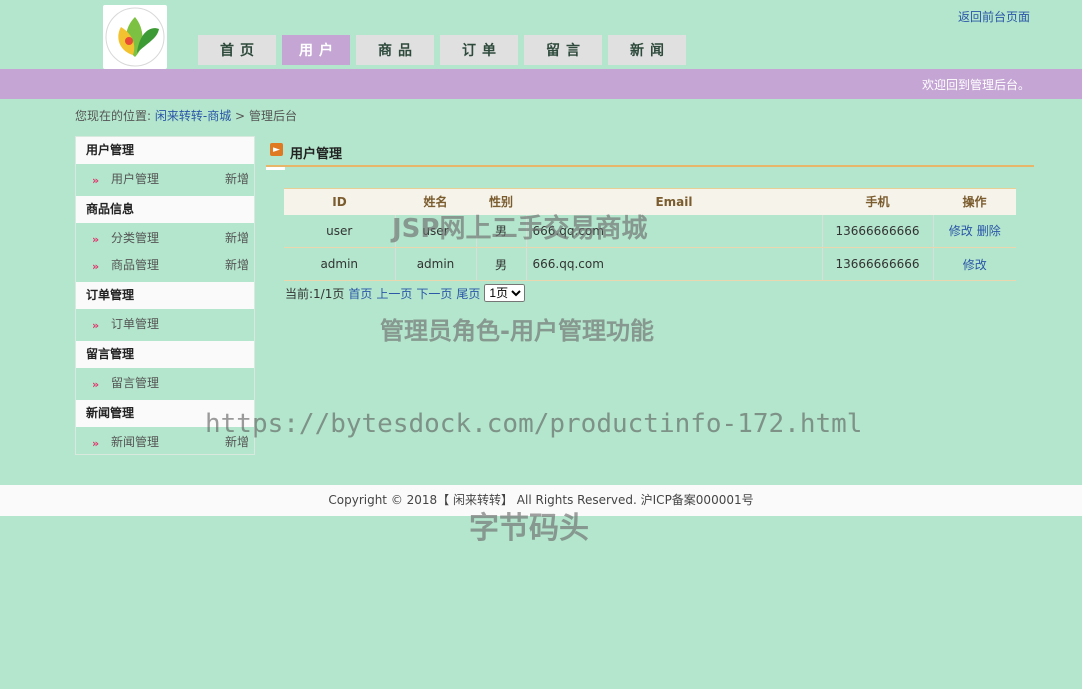 Image resolution: width=1082 pixels, height=689 pixels. I want to click on first-page-link: 首页, so click(360, 293).